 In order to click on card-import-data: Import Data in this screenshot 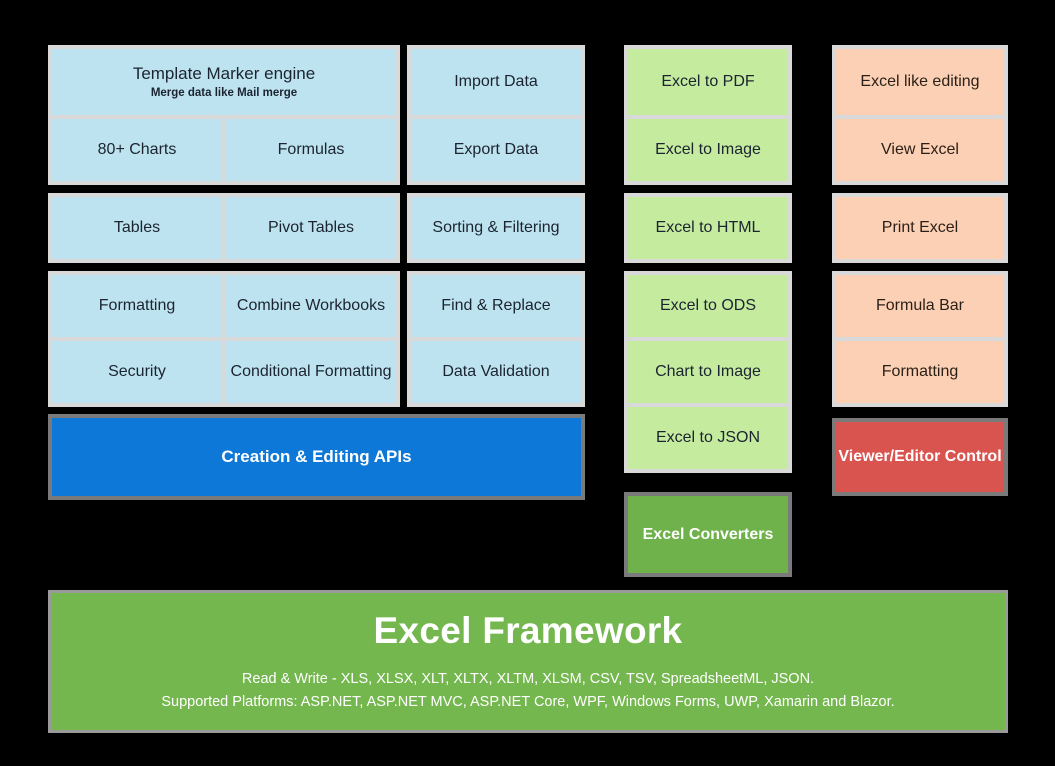, I will do `click(496, 82)`.